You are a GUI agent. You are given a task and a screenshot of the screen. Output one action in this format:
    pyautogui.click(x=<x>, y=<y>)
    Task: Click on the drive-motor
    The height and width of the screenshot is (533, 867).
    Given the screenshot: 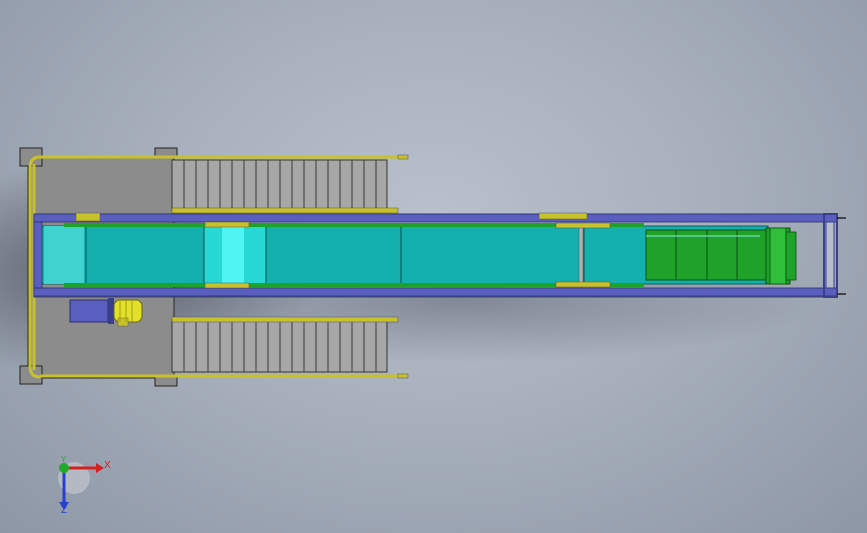 What is the action you would take?
    pyautogui.click(x=106, y=312)
    